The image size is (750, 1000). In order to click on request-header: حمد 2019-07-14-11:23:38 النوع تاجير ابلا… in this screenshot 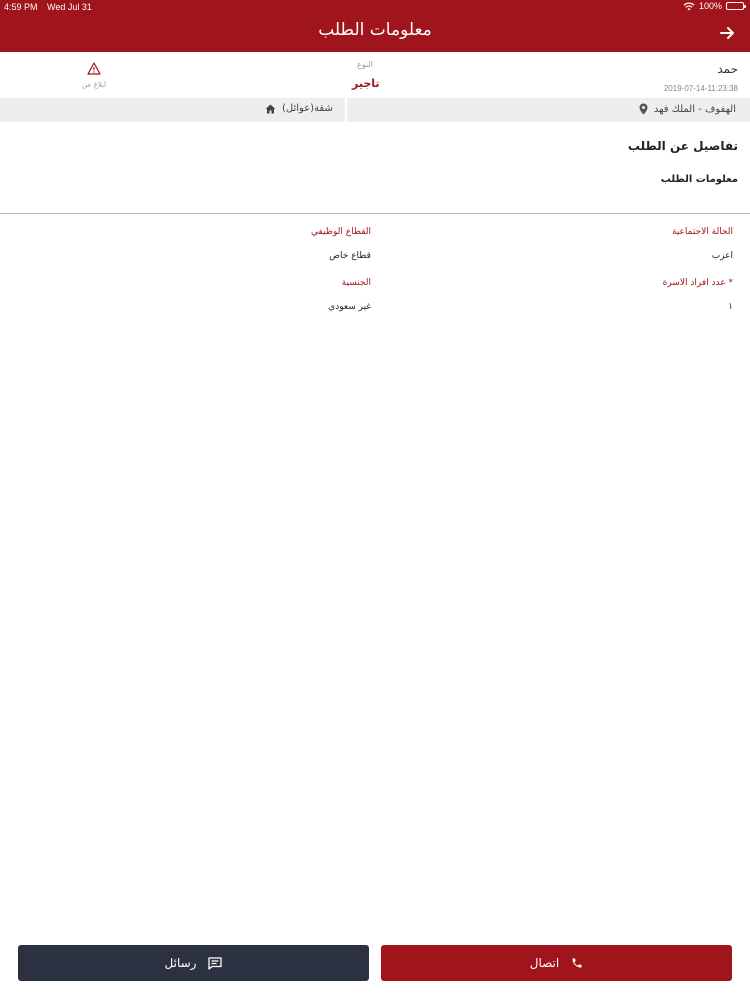, I will do `click(375, 75)`.